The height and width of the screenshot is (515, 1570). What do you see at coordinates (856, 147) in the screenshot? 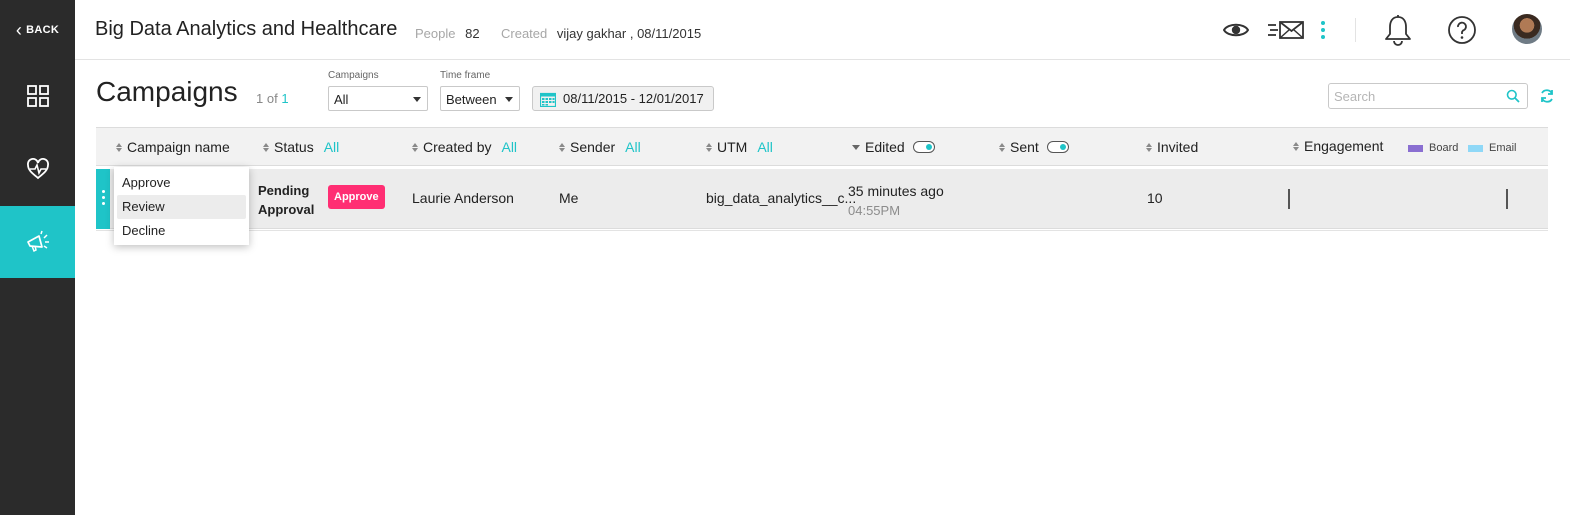
I see `sort-desc-icon` at bounding box center [856, 147].